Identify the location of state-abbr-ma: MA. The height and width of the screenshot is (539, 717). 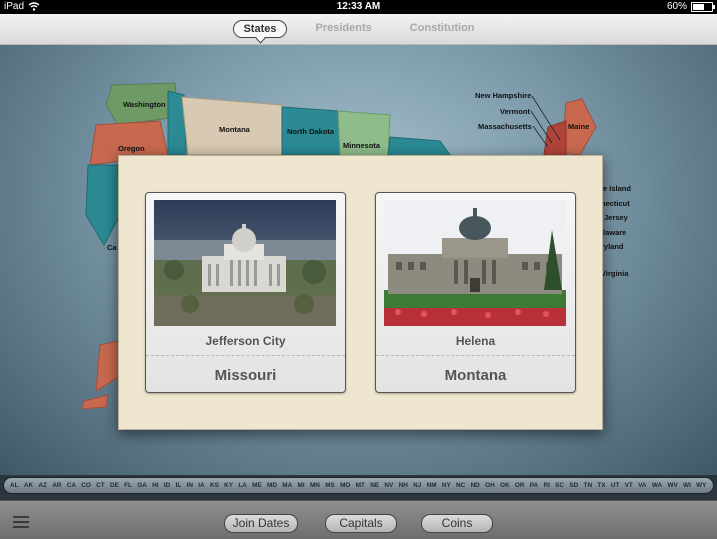
(287, 485).